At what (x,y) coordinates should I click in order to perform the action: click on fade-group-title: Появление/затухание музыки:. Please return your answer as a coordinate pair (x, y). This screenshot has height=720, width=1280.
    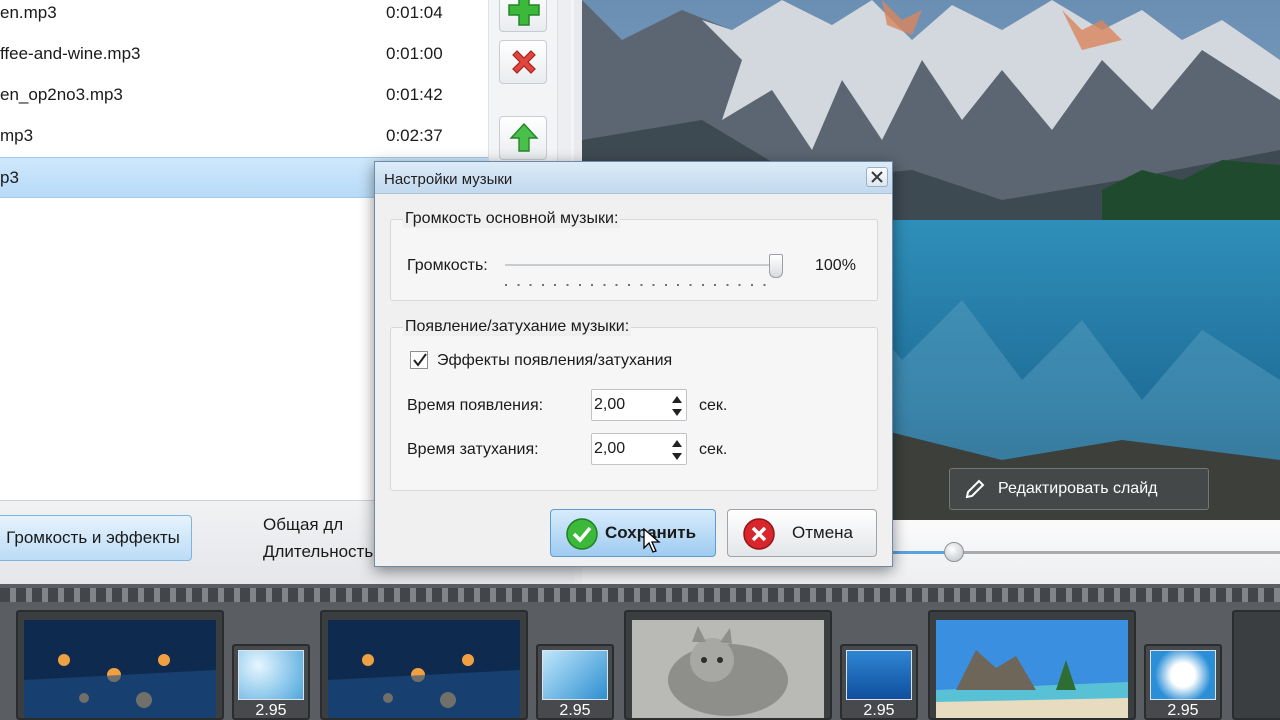
    Looking at the image, I should click on (517, 327).